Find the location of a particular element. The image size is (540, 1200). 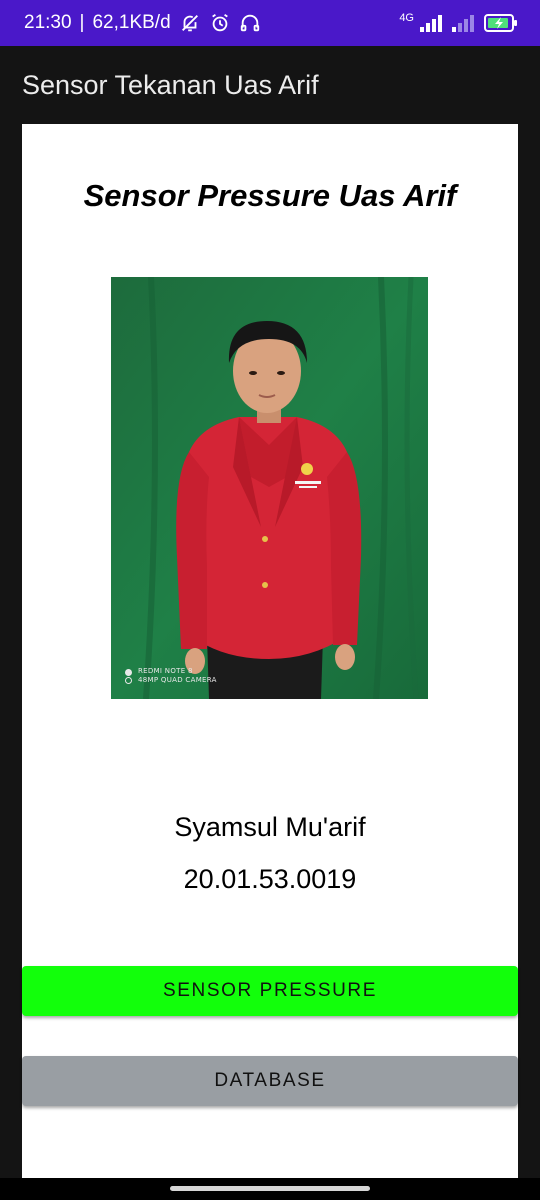

app-title: Sensor Tekanan Uas Arif is located at coordinates (170, 84).